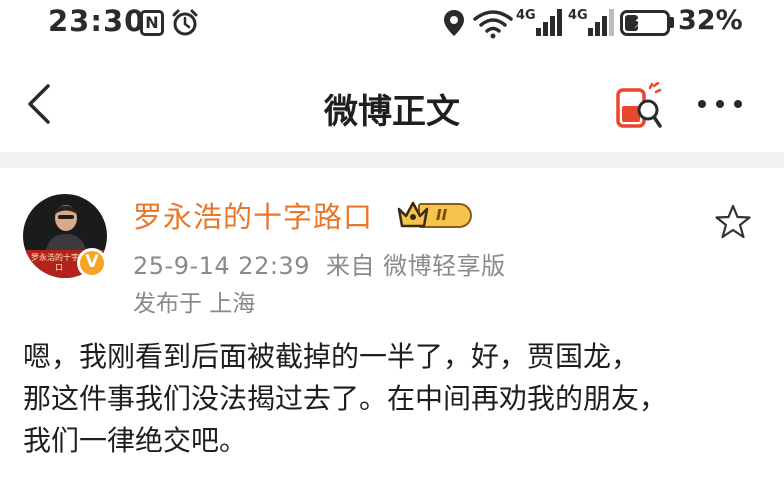  I want to click on battery-tip, so click(672, 22).